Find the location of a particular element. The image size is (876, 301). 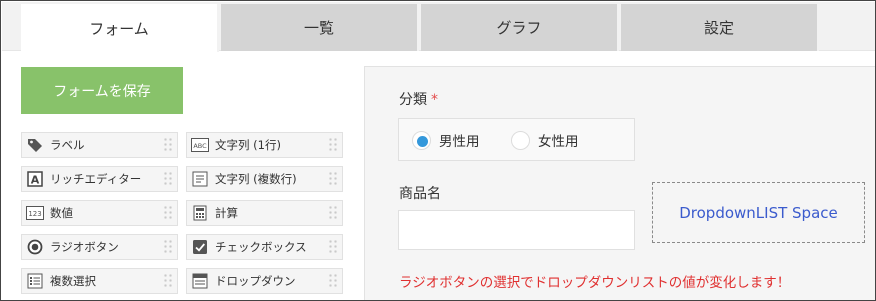

svg-text: 123 is located at coordinates (34, 214).